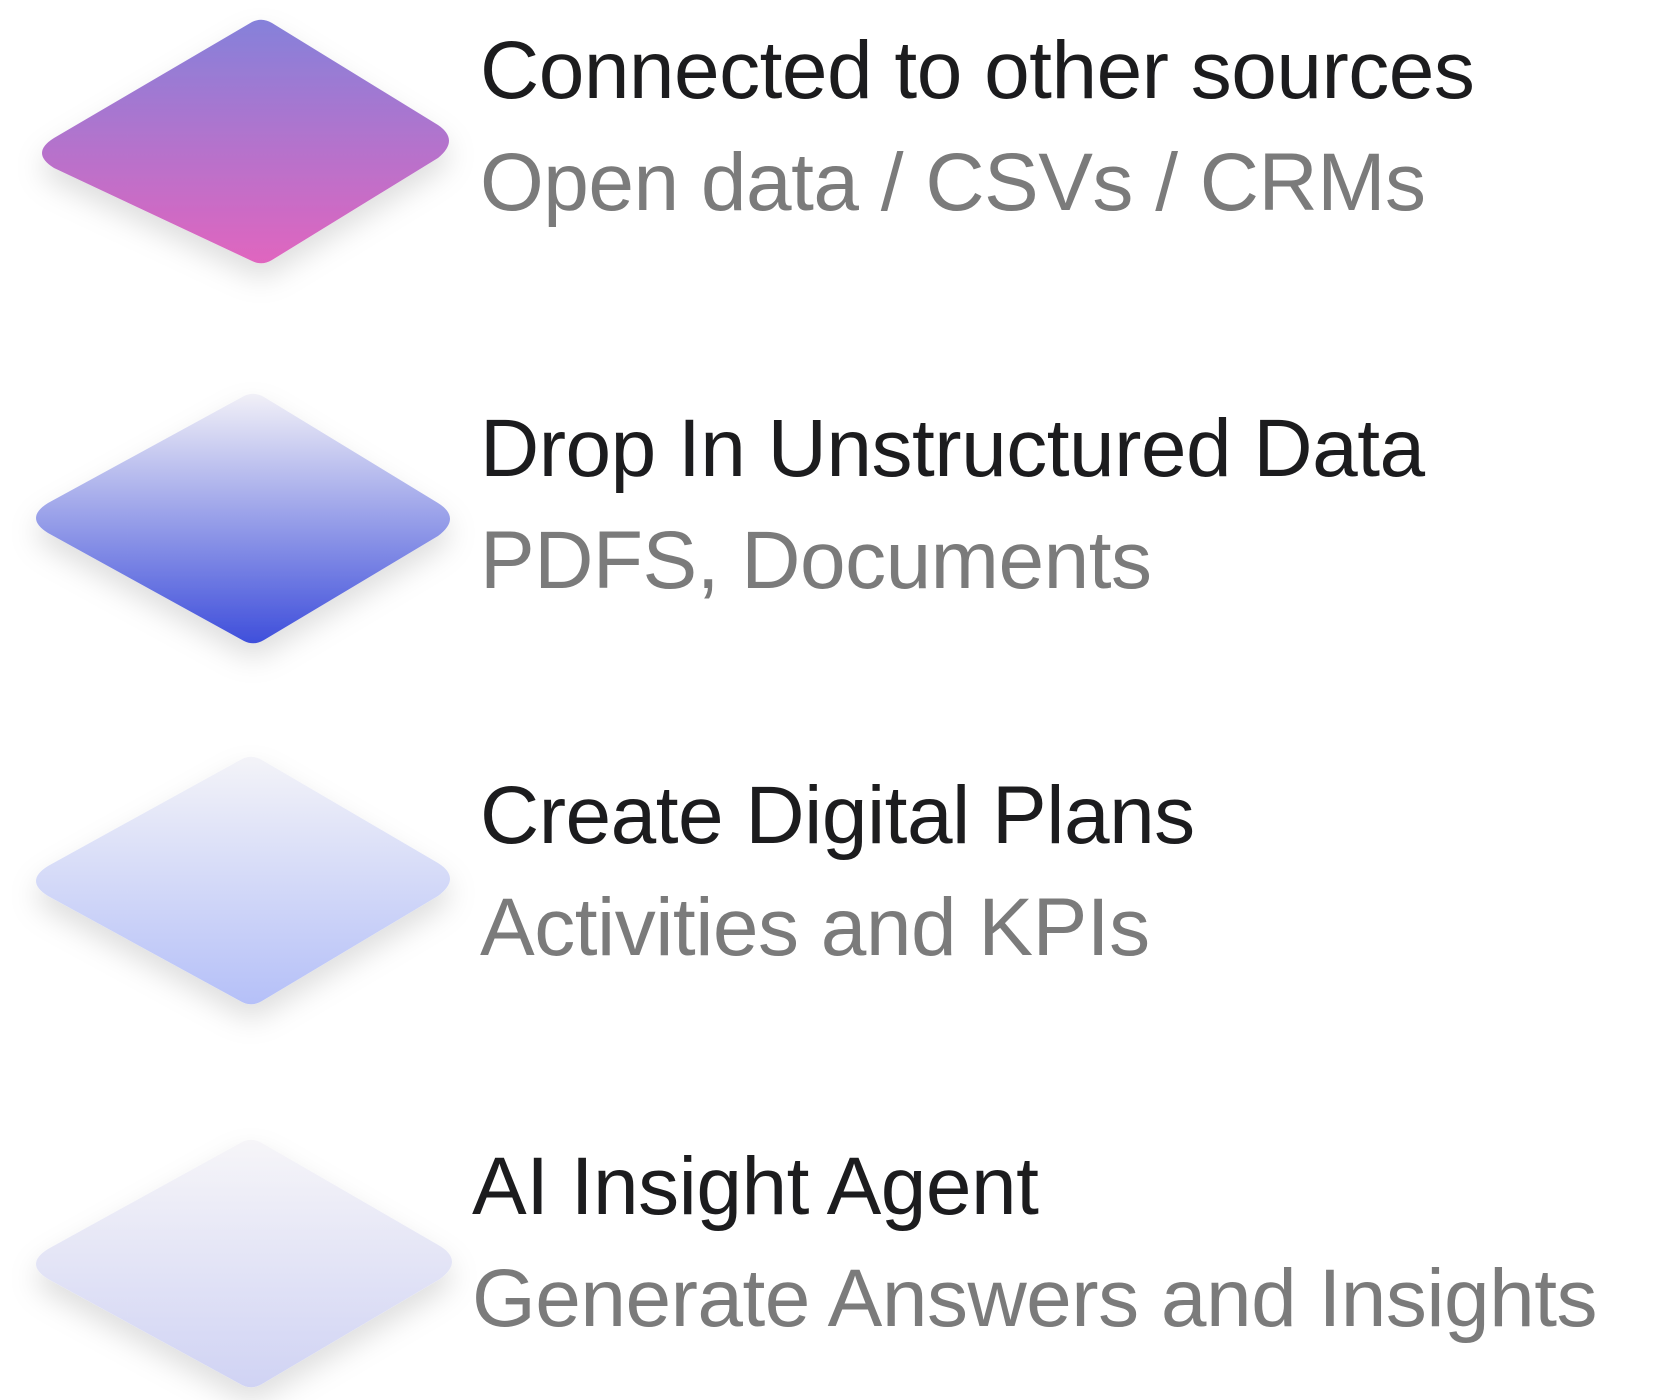 The height and width of the screenshot is (1400, 1676). I want to click on layer-title: Create Digital Plans, so click(837, 815).